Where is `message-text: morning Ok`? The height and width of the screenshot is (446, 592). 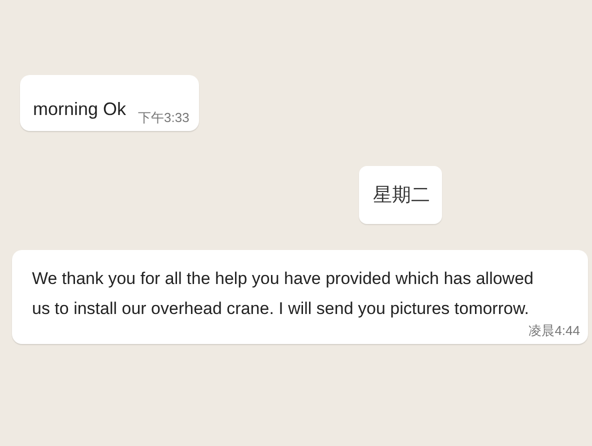
message-text: morning Ok is located at coordinates (79, 109).